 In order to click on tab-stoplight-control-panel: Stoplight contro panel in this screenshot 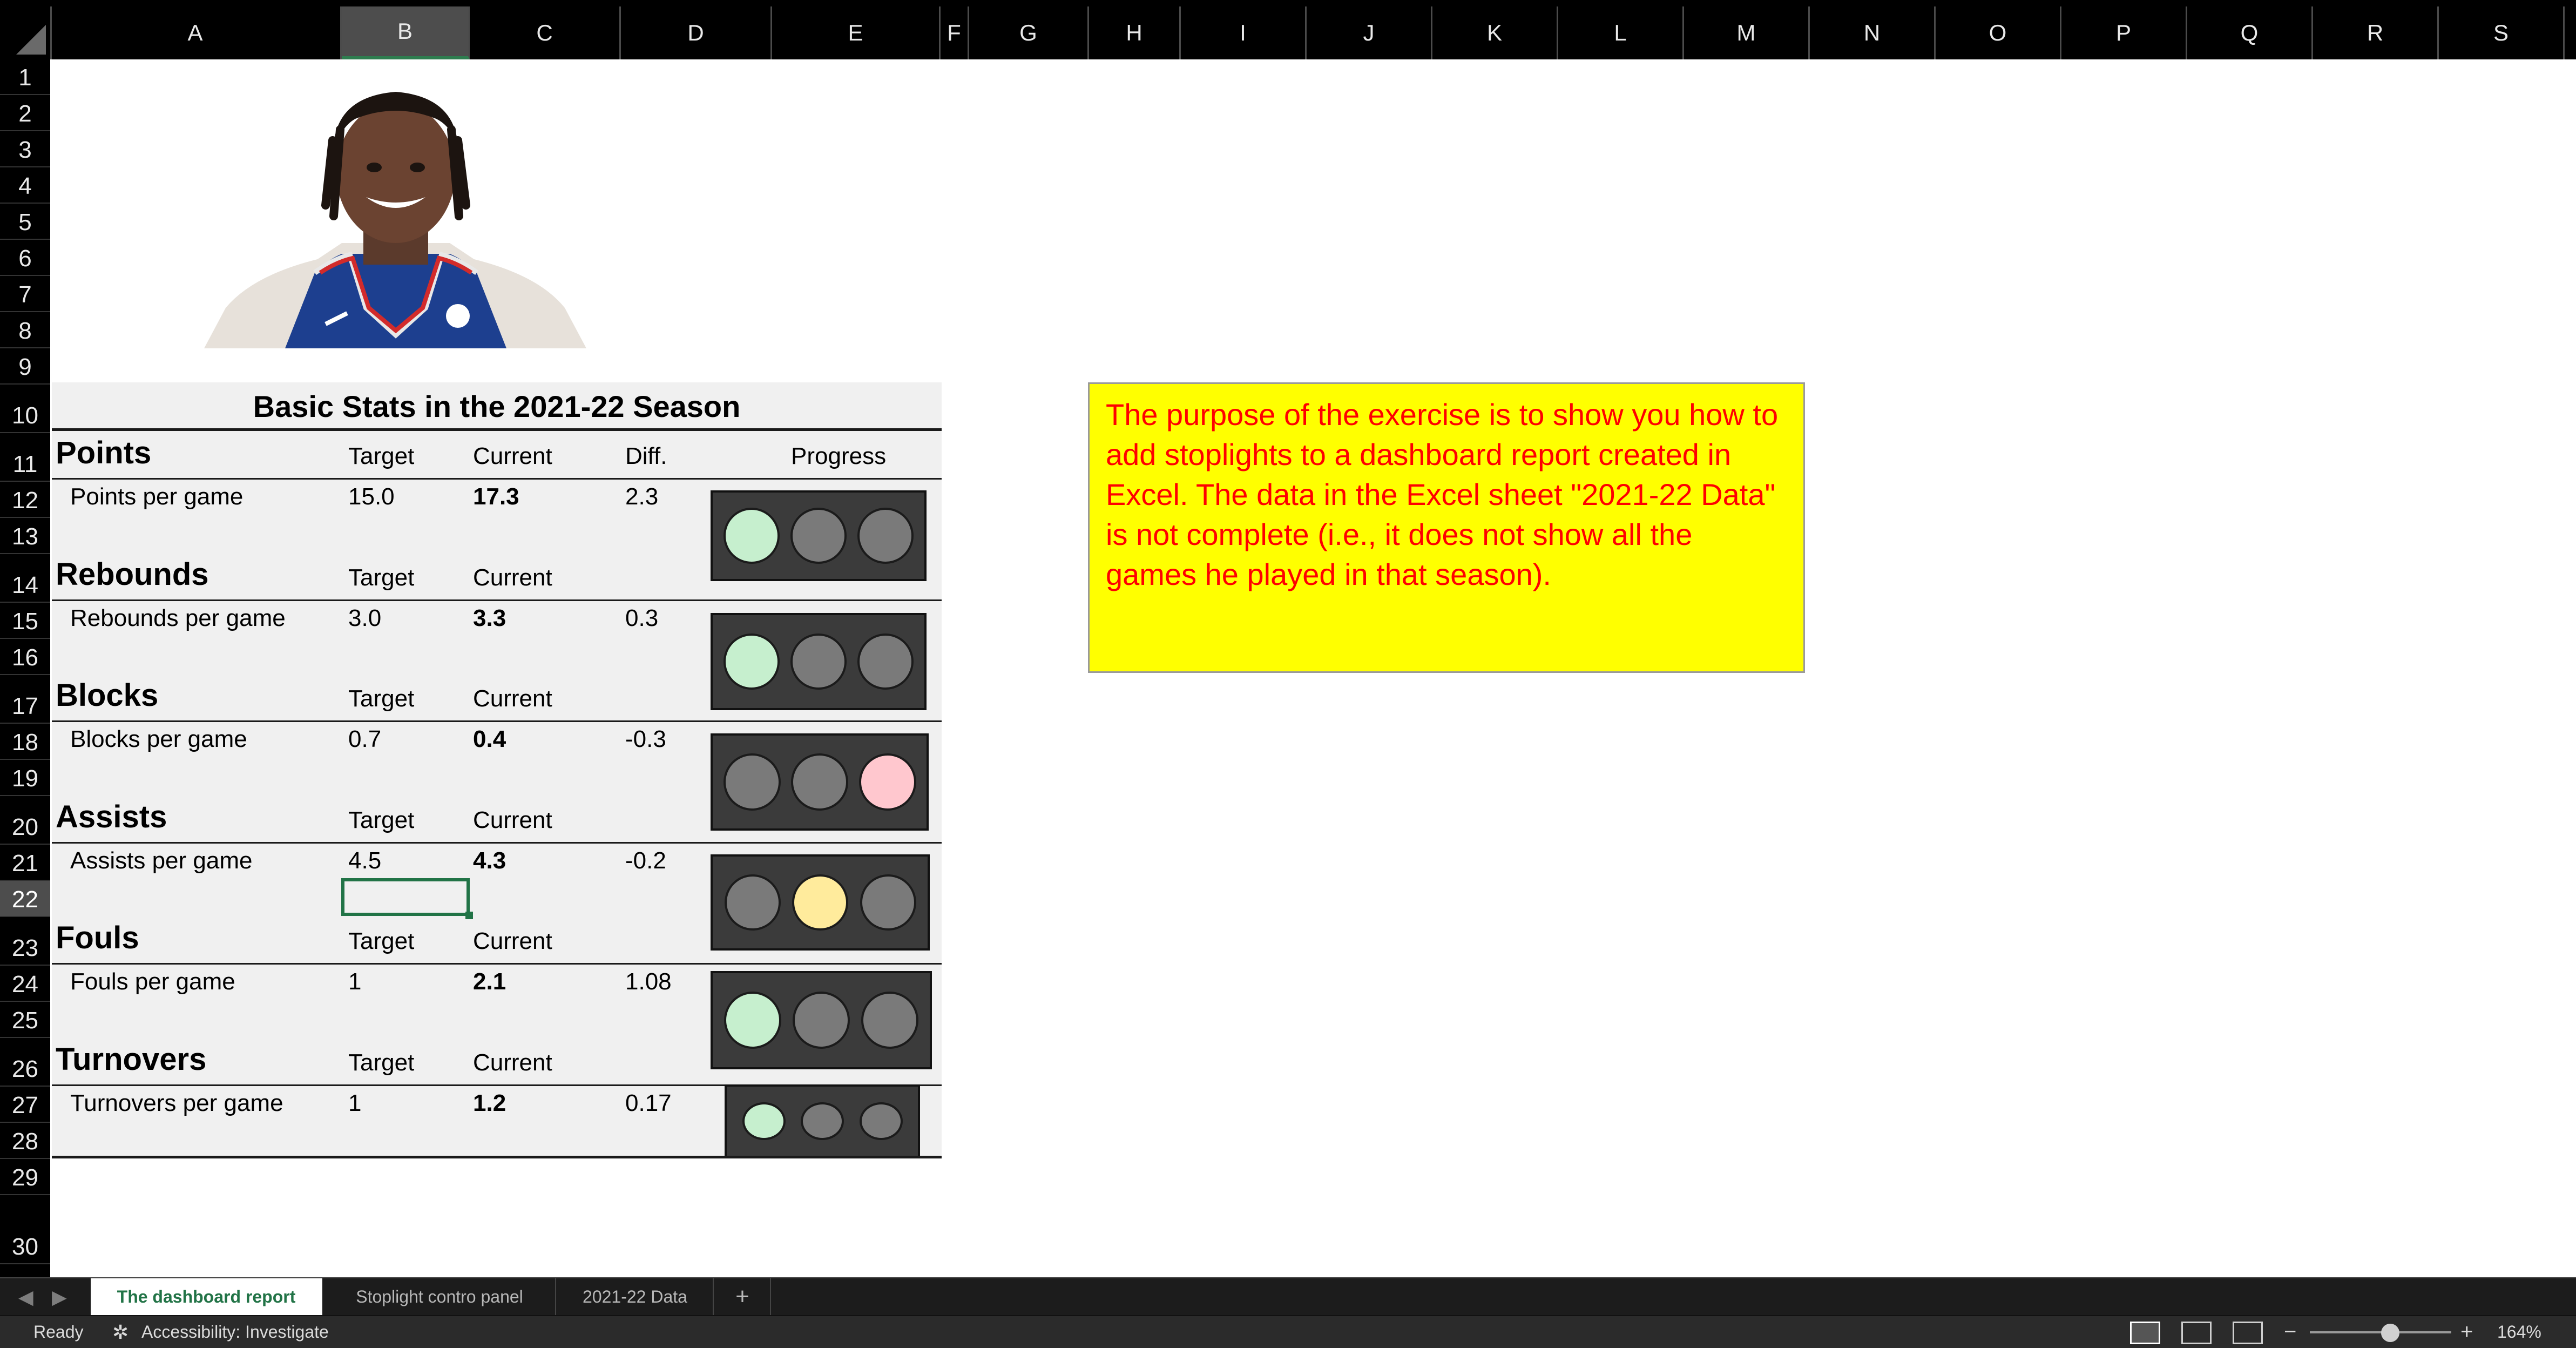, I will do `click(440, 1296)`.